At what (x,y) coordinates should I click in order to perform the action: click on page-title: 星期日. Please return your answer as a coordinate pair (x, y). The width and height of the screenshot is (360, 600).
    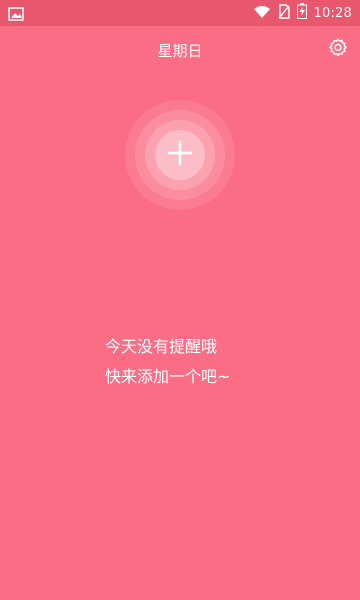
    Looking at the image, I should click on (180, 51).